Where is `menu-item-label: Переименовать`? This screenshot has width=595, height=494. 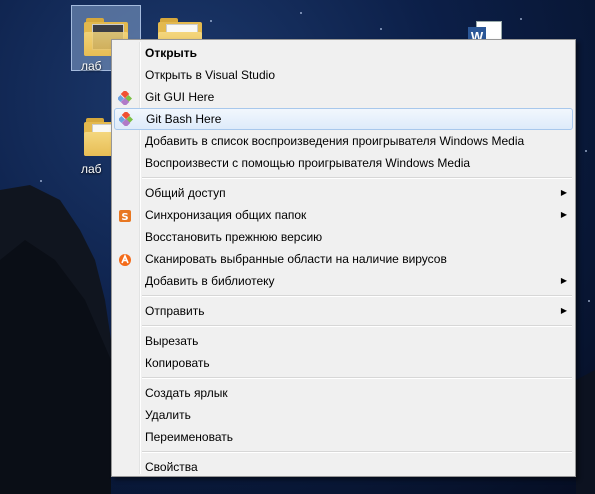 menu-item-label: Переименовать is located at coordinates (189, 437).